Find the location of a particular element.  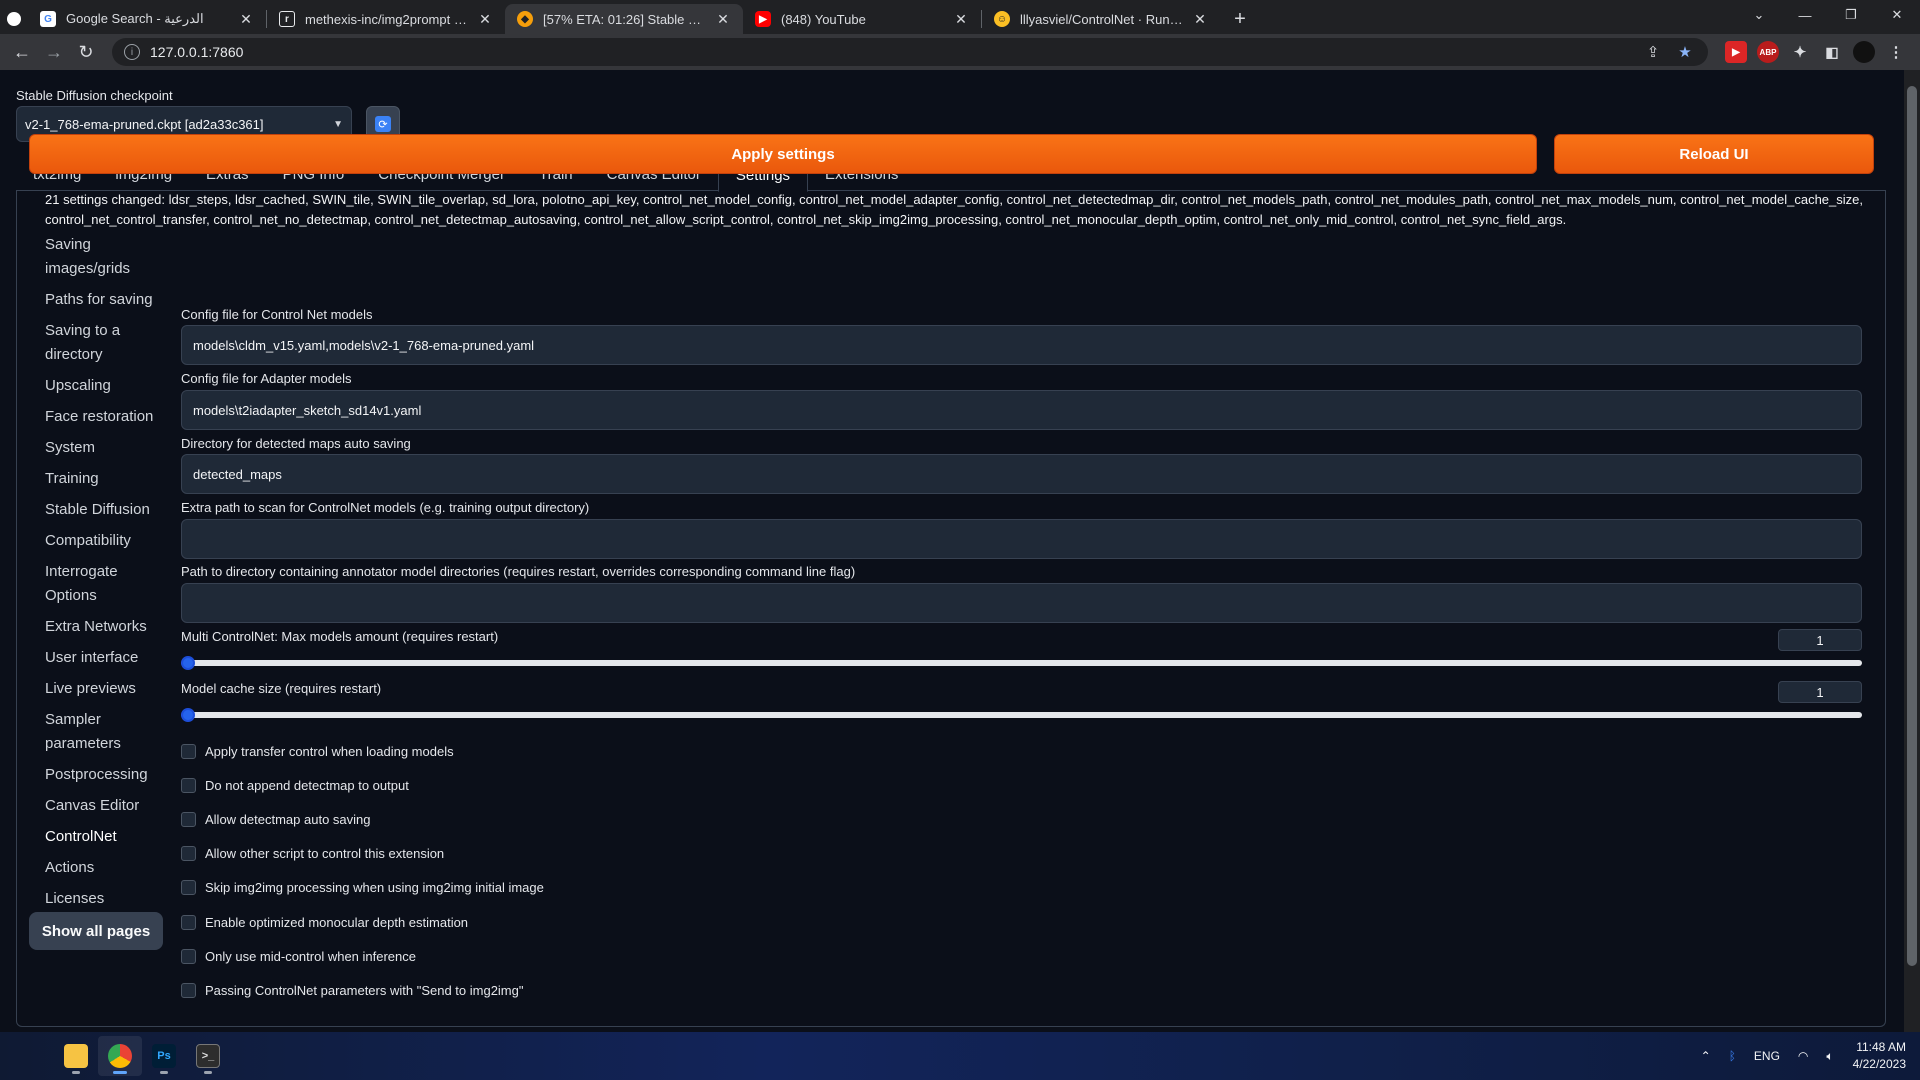

annotator-path-input is located at coordinates (1021, 603).